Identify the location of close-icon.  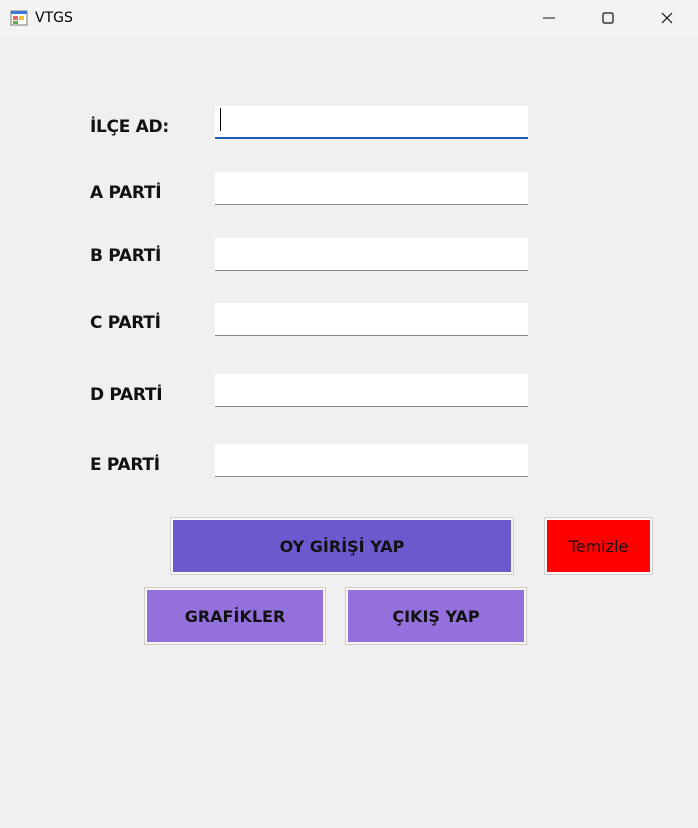
(667, 18).